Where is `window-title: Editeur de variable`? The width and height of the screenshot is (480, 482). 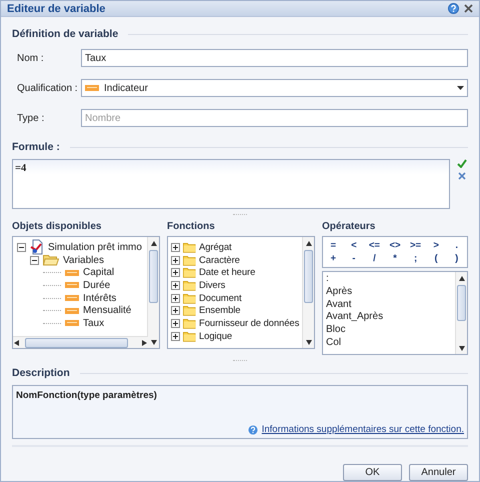
window-title: Editeur de variable is located at coordinates (56, 8).